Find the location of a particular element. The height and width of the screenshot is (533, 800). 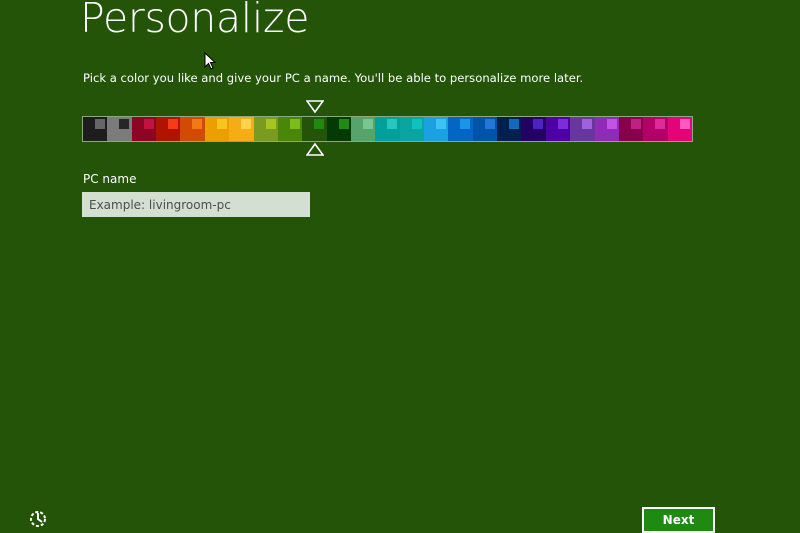

next-button: Next is located at coordinates (678, 520).